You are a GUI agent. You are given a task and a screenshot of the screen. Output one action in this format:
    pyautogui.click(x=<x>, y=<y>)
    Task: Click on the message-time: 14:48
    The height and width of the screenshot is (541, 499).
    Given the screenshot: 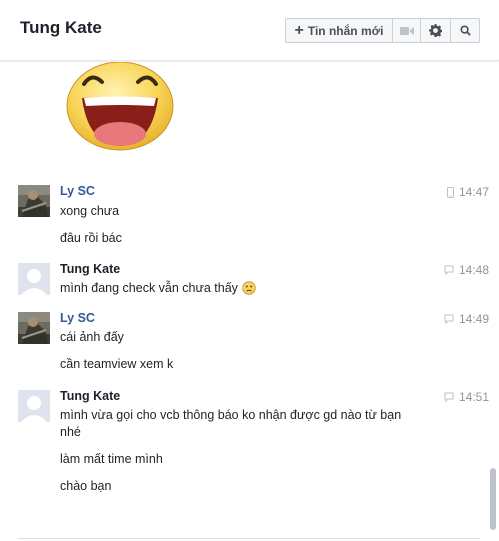 What is the action you would take?
    pyautogui.click(x=466, y=270)
    